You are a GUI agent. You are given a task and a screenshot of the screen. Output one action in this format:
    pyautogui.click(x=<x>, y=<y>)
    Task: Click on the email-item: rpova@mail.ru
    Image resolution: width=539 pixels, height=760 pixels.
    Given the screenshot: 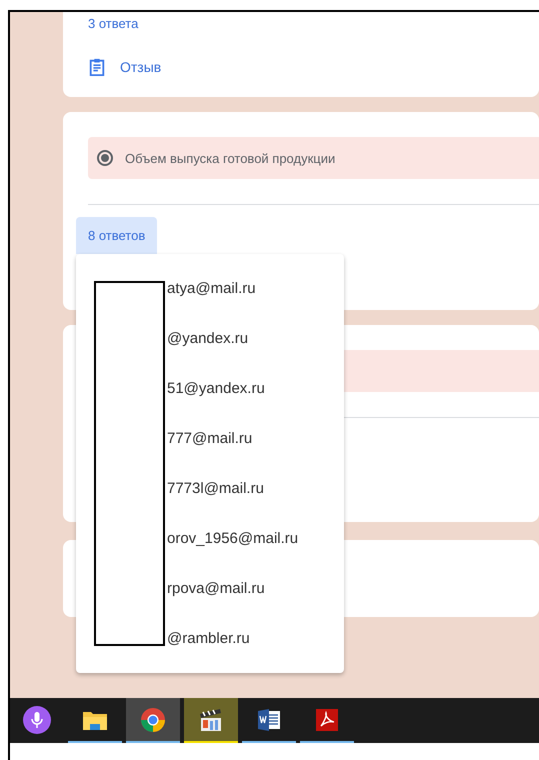 What is the action you would take?
    pyautogui.click(x=210, y=589)
    